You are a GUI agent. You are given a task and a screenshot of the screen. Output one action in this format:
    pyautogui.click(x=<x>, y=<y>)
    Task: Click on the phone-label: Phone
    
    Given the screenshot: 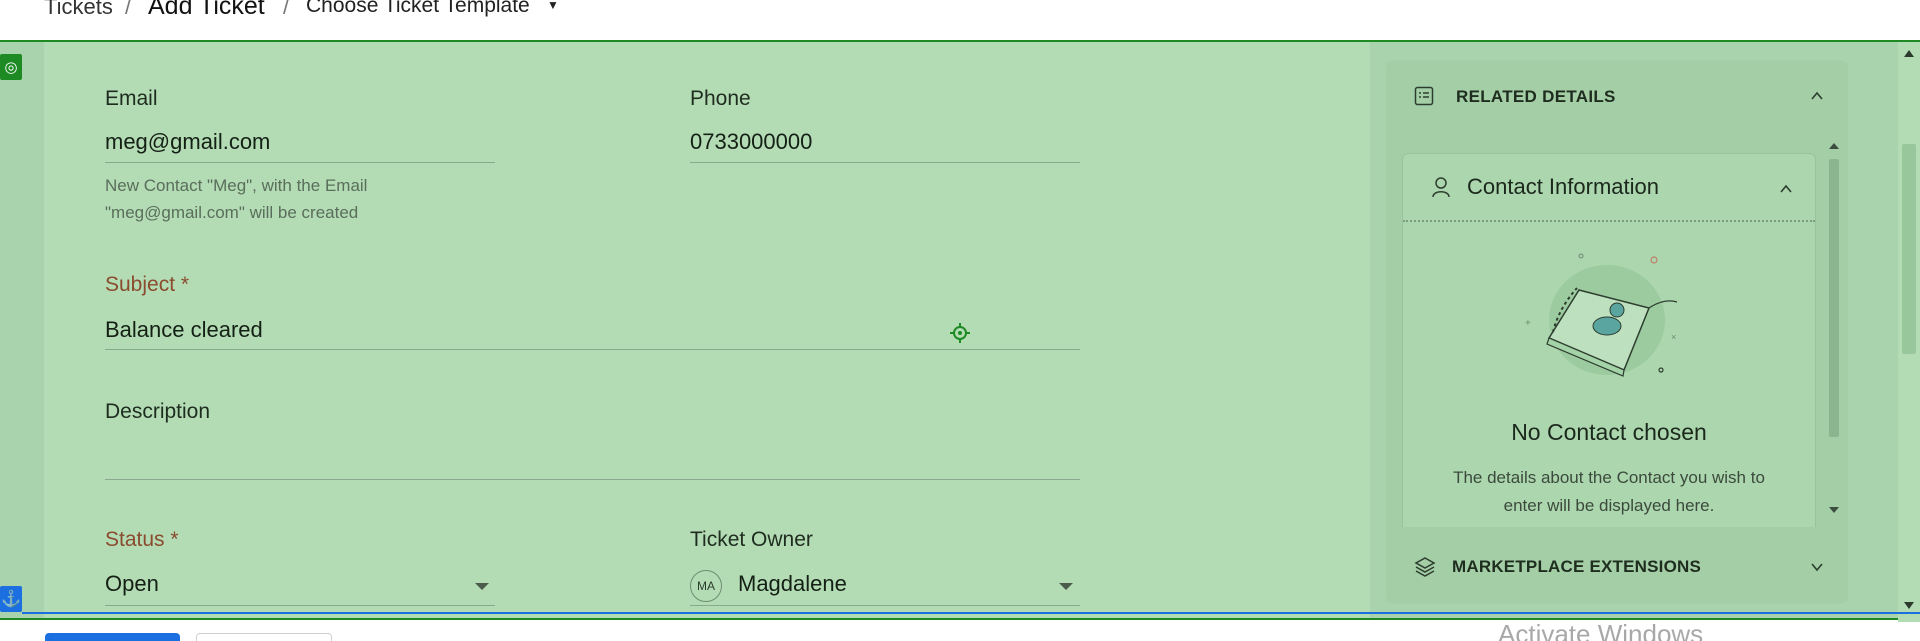 What is the action you would take?
    pyautogui.click(x=720, y=98)
    